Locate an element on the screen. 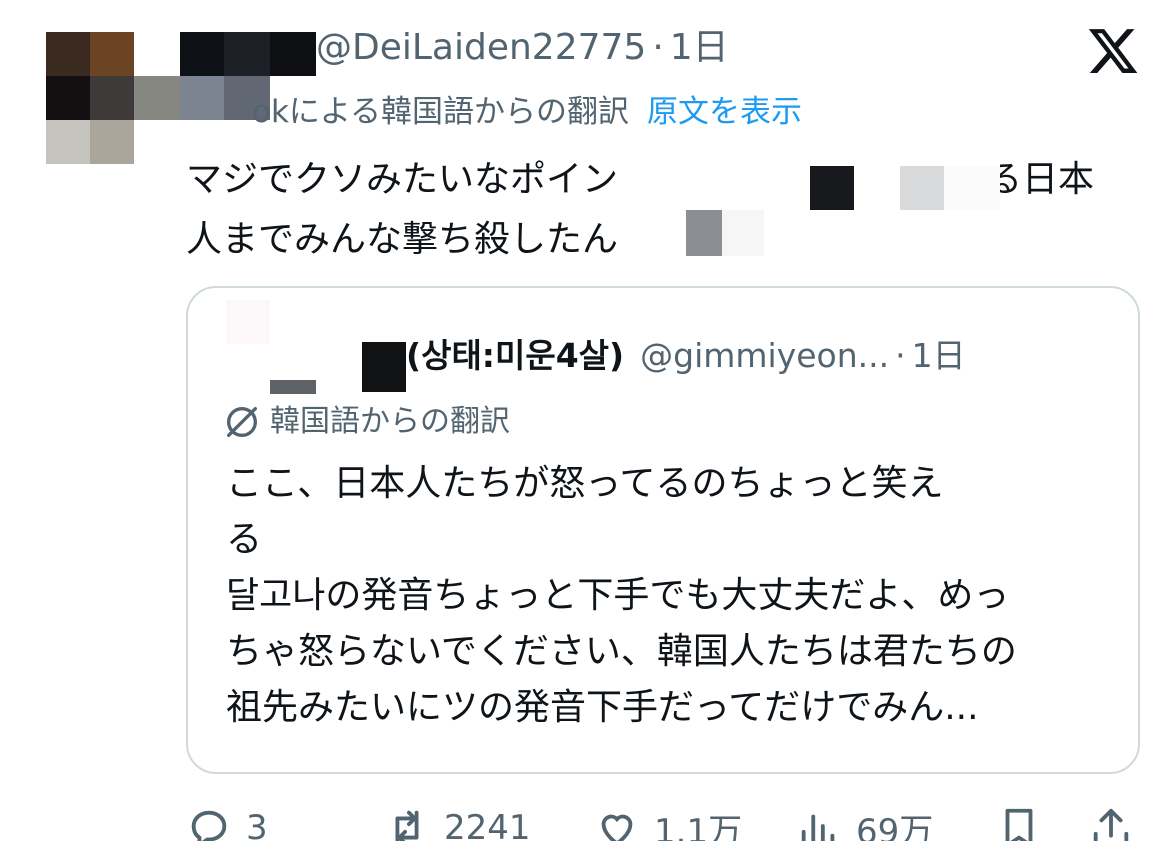  user-handle: @DeiLaiden22775 is located at coordinates (481, 47).